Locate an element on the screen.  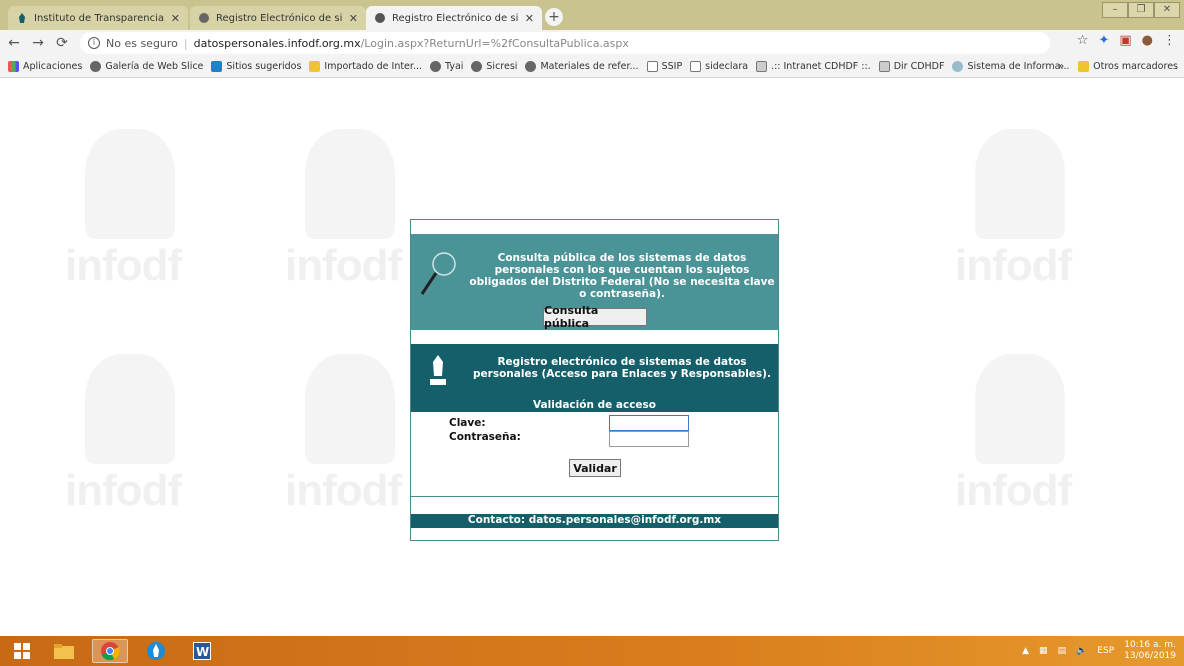
tab-title: Instituto de Transparencia, Acces is located at coordinates (99, 18).